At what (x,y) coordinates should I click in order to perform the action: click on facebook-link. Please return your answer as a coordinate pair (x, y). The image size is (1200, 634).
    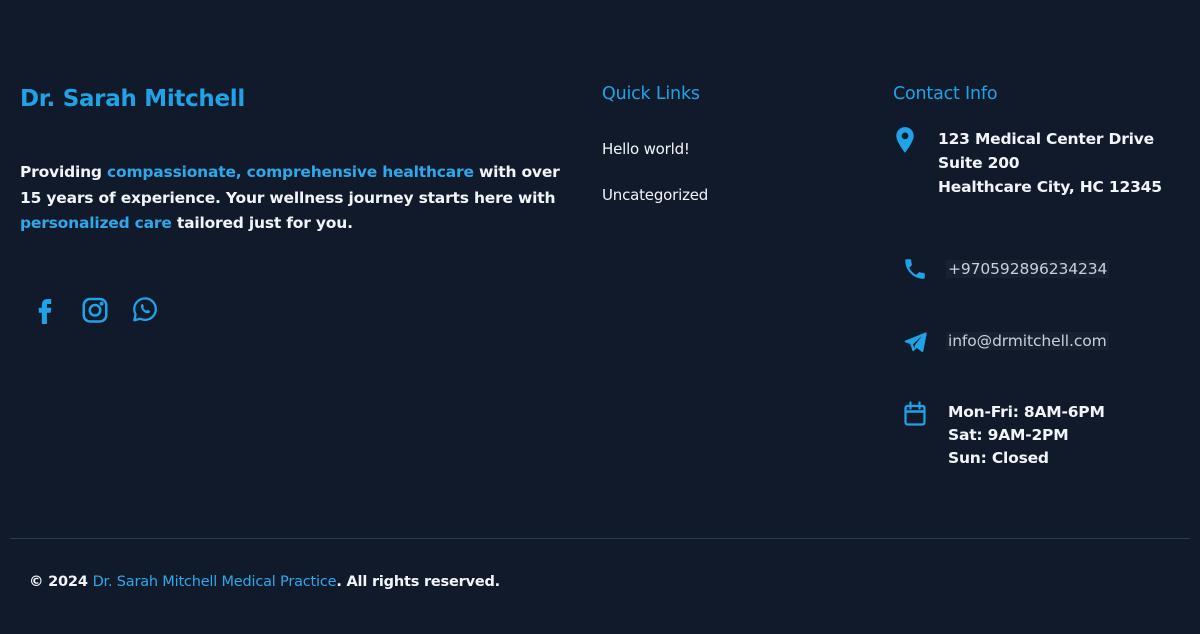
    Looking at the image, I should click on (45, 309).